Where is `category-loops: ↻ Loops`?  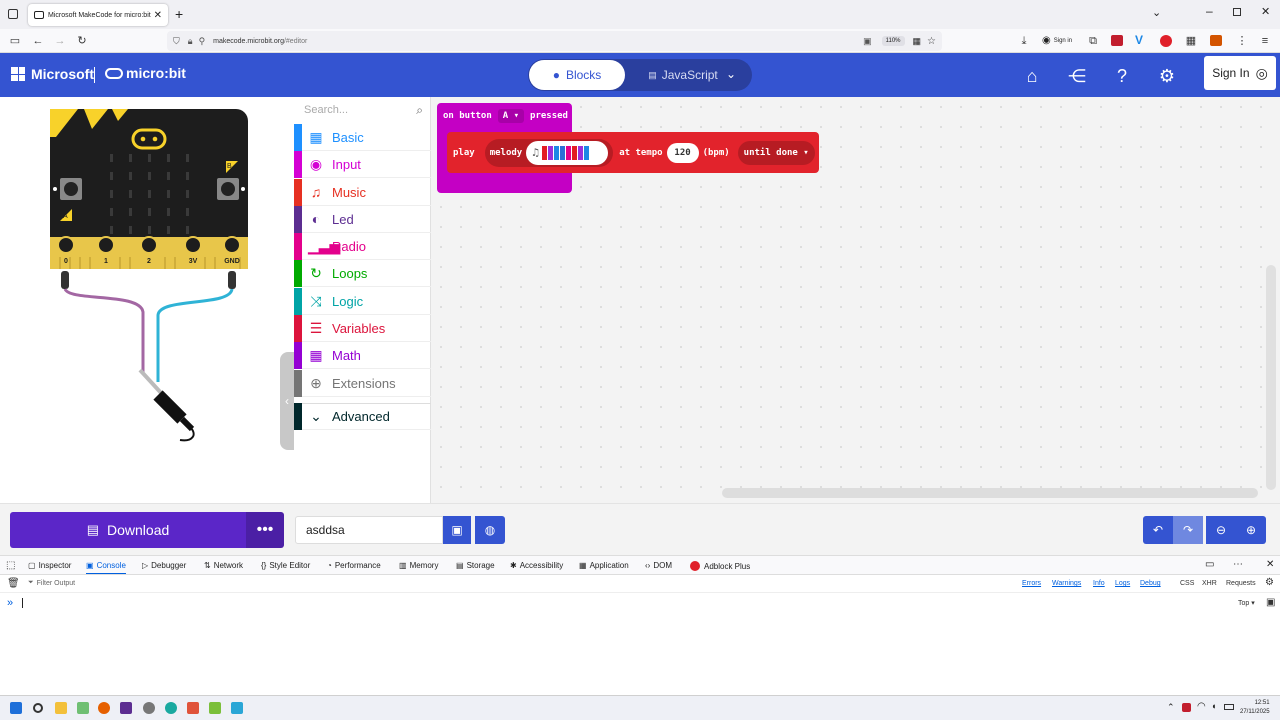
category-loops: ↻ Loops is located at coordinates (362, 273).